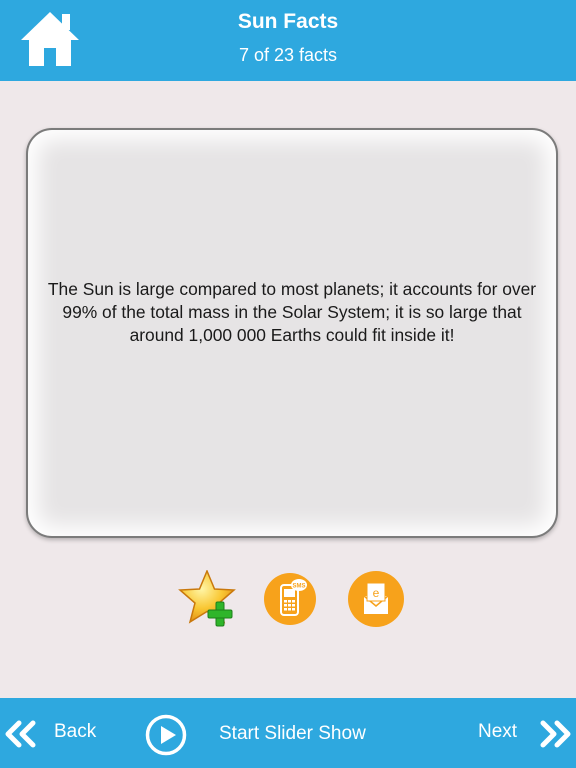 This screenshot has height=768, width=576. I want to click on sms-phone-icon: SMS, so click(290, 599).